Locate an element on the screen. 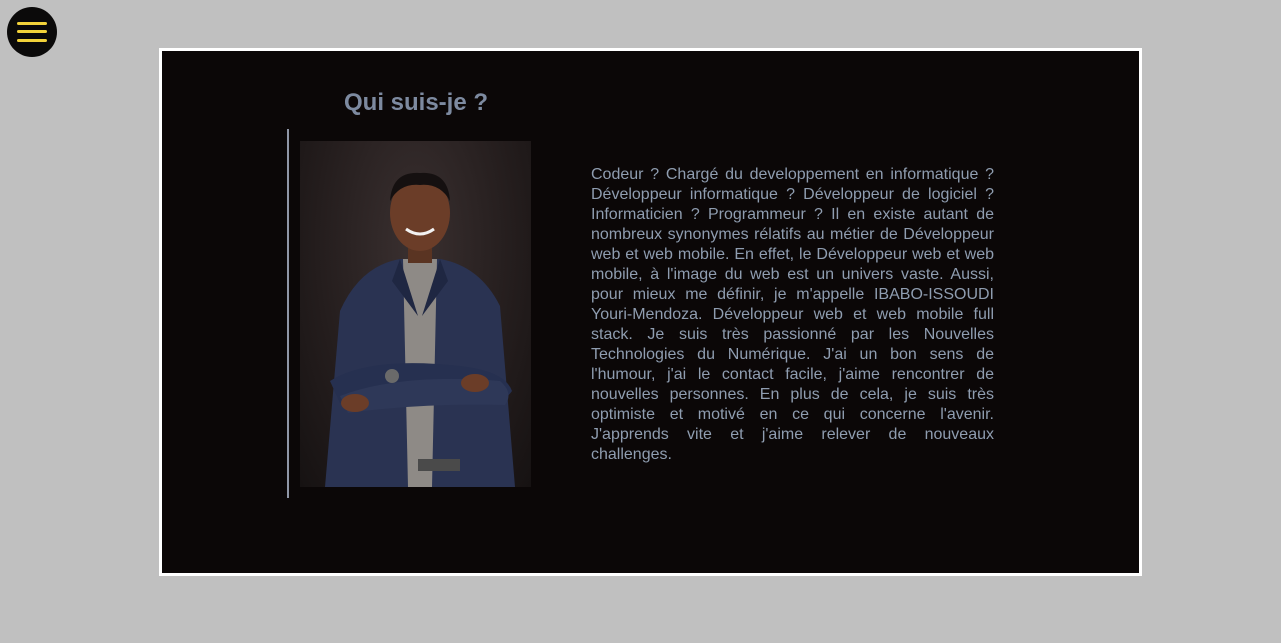 The height and width of the screenshot is (643, 1281). portrait-illustration is located at coordinates (420, 329).